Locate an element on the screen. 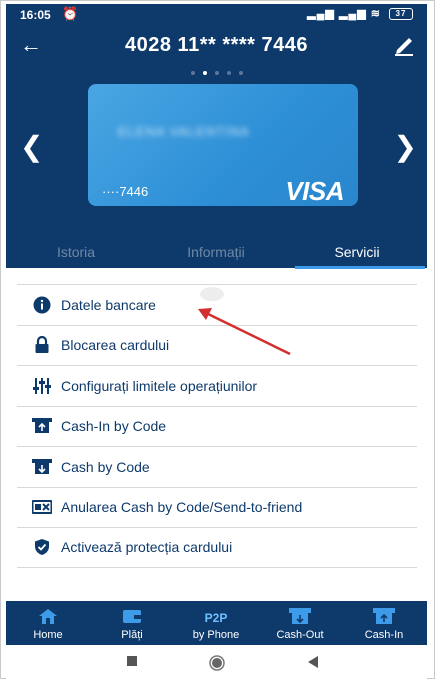 The width and height of the screenshot is (435, 679). nav-cash-out: Cash-Out is located at coordinates (300, 623).